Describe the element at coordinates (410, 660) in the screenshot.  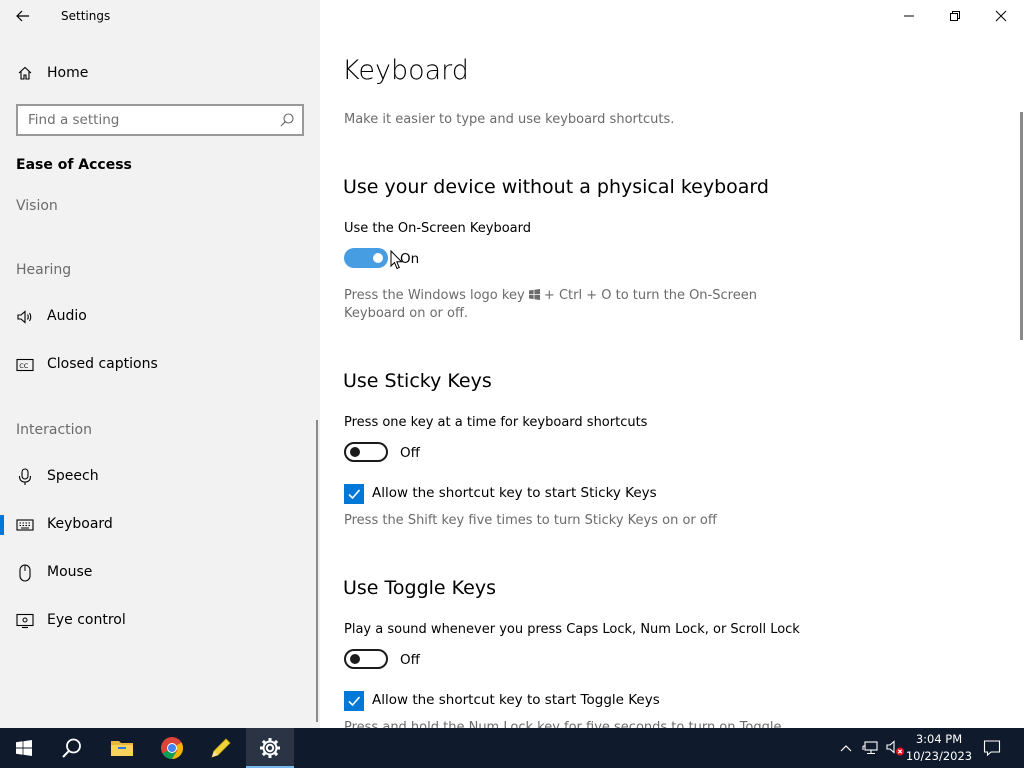
I see `toggle-keys-toggle-state: Off` at that location.